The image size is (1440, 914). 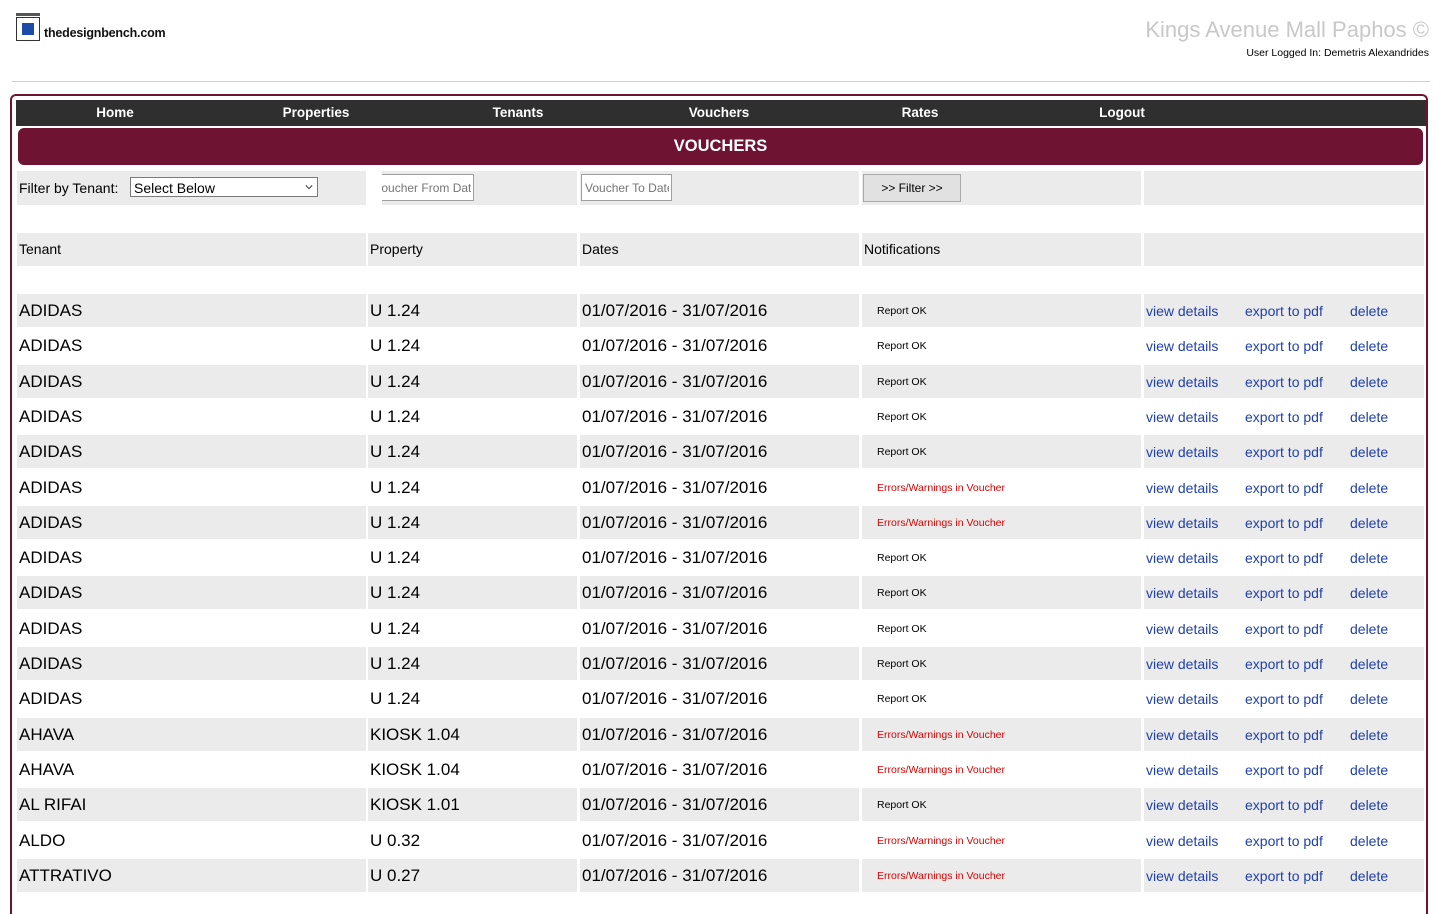 I want to click on tenant-select: Select Below, so click(x=224, y=187).